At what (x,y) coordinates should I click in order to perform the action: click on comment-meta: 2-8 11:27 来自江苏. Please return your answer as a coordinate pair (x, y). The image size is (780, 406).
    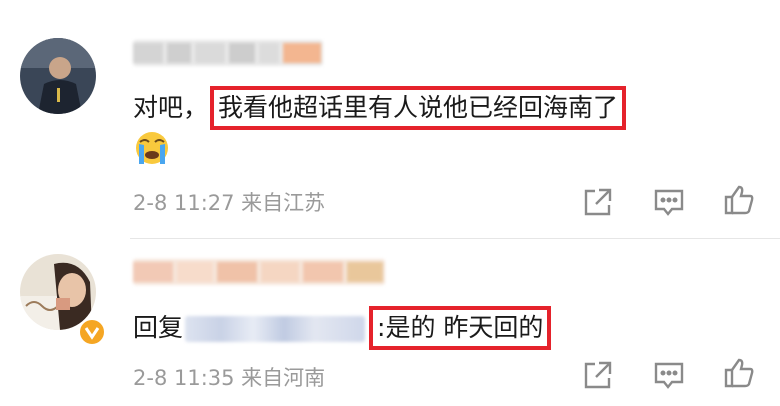
    Looking at the image, I should click on (229, 203).